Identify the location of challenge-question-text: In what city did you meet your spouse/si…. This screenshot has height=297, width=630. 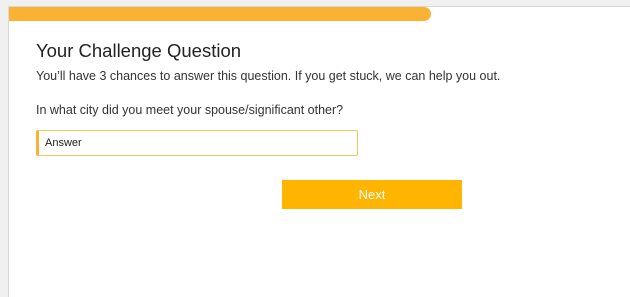
(190, 110).